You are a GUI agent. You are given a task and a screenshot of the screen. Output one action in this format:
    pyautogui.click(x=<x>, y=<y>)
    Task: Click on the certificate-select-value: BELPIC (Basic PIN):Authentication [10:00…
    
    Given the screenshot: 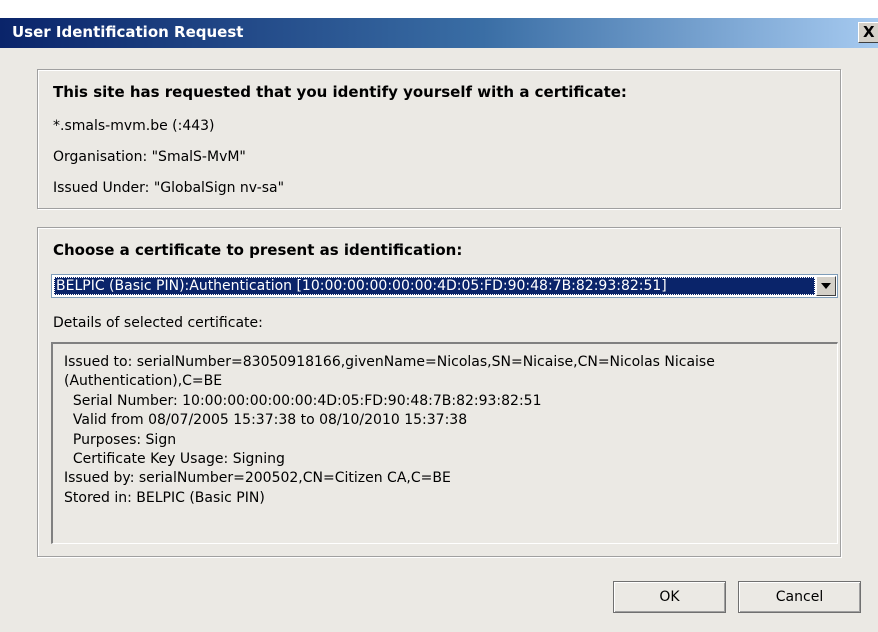 What is the action you would take?
    pyautogui.click(x=434, y=286)
    